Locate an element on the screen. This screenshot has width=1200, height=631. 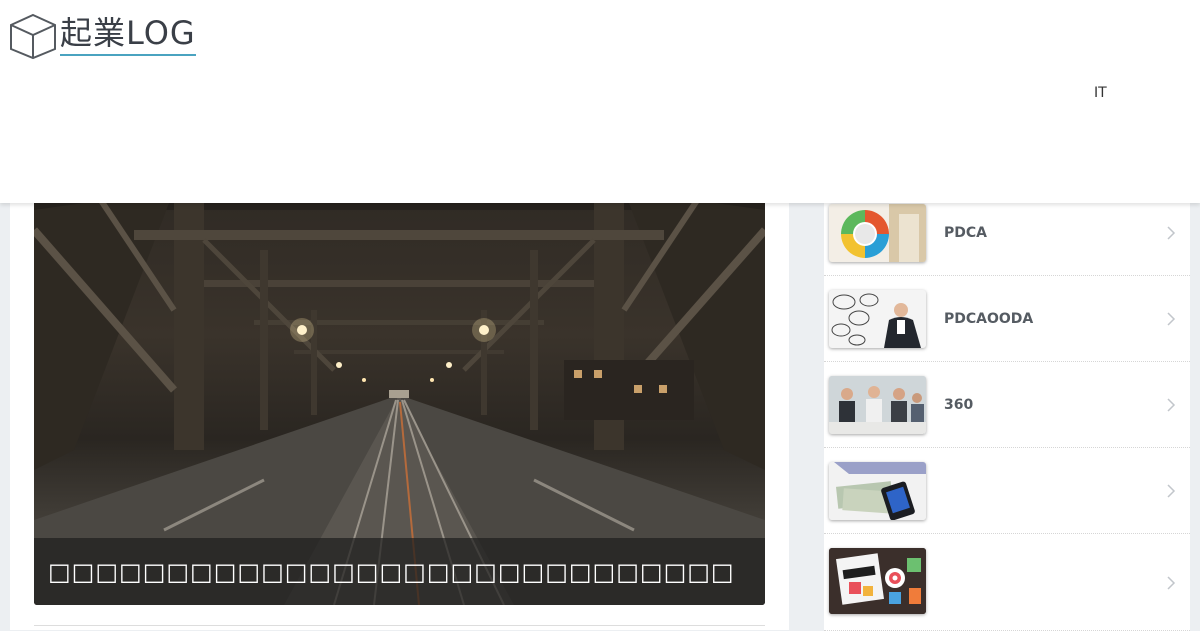
businessman-thinking-image is located at coordinates (877, 319).